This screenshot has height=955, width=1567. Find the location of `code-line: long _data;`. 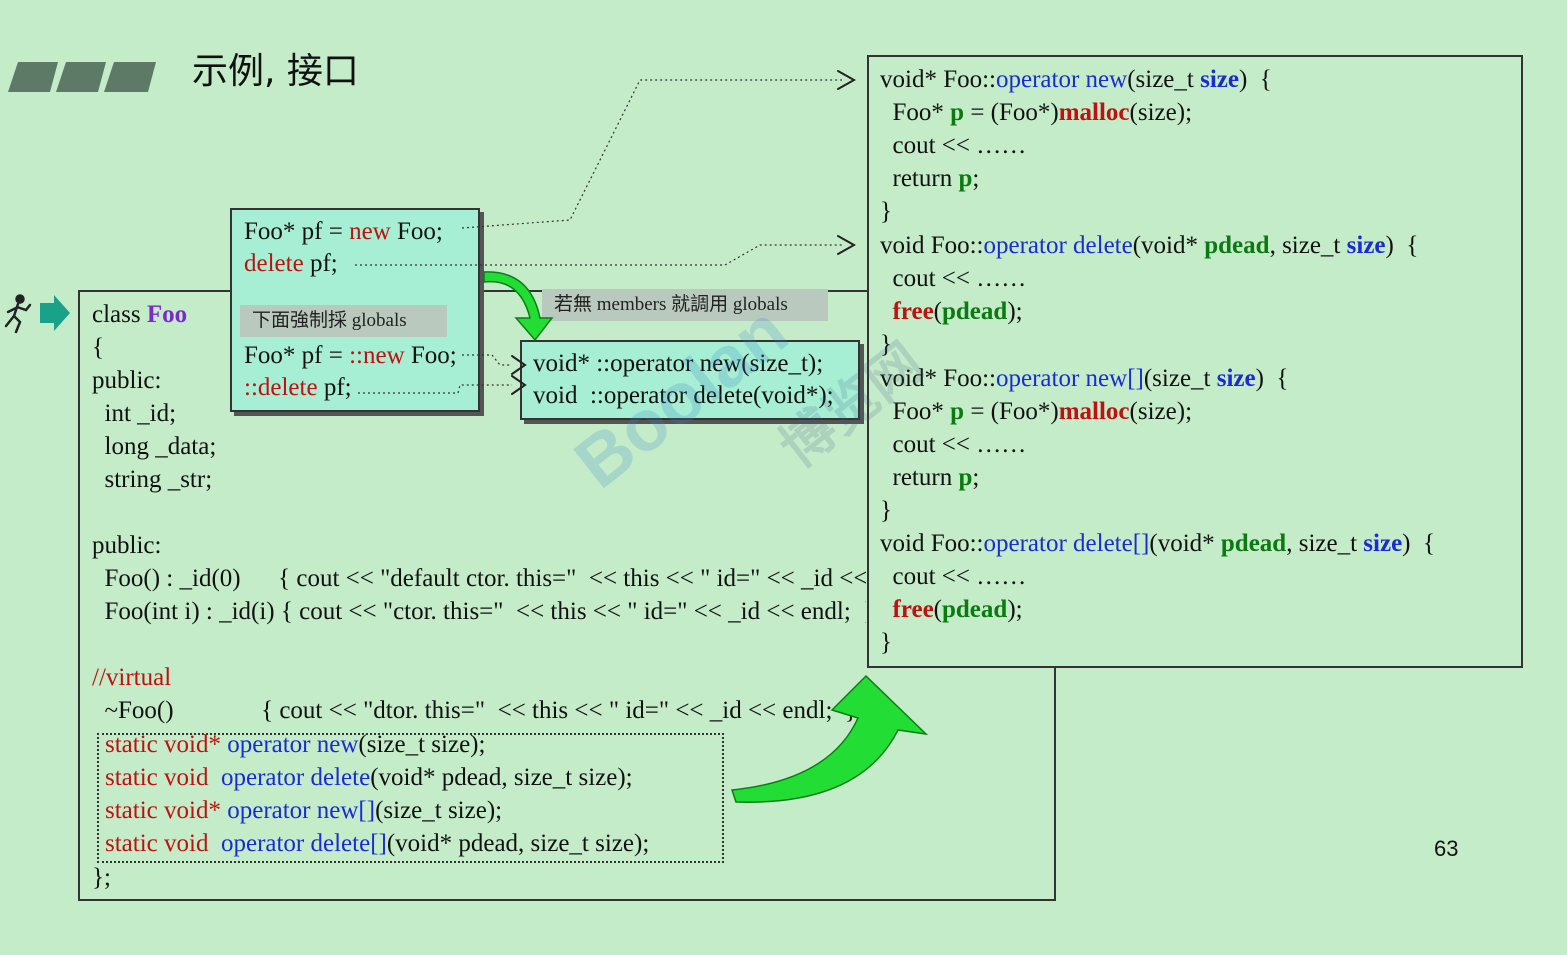

code-line: long _data; is located at coordinates (154, 446).